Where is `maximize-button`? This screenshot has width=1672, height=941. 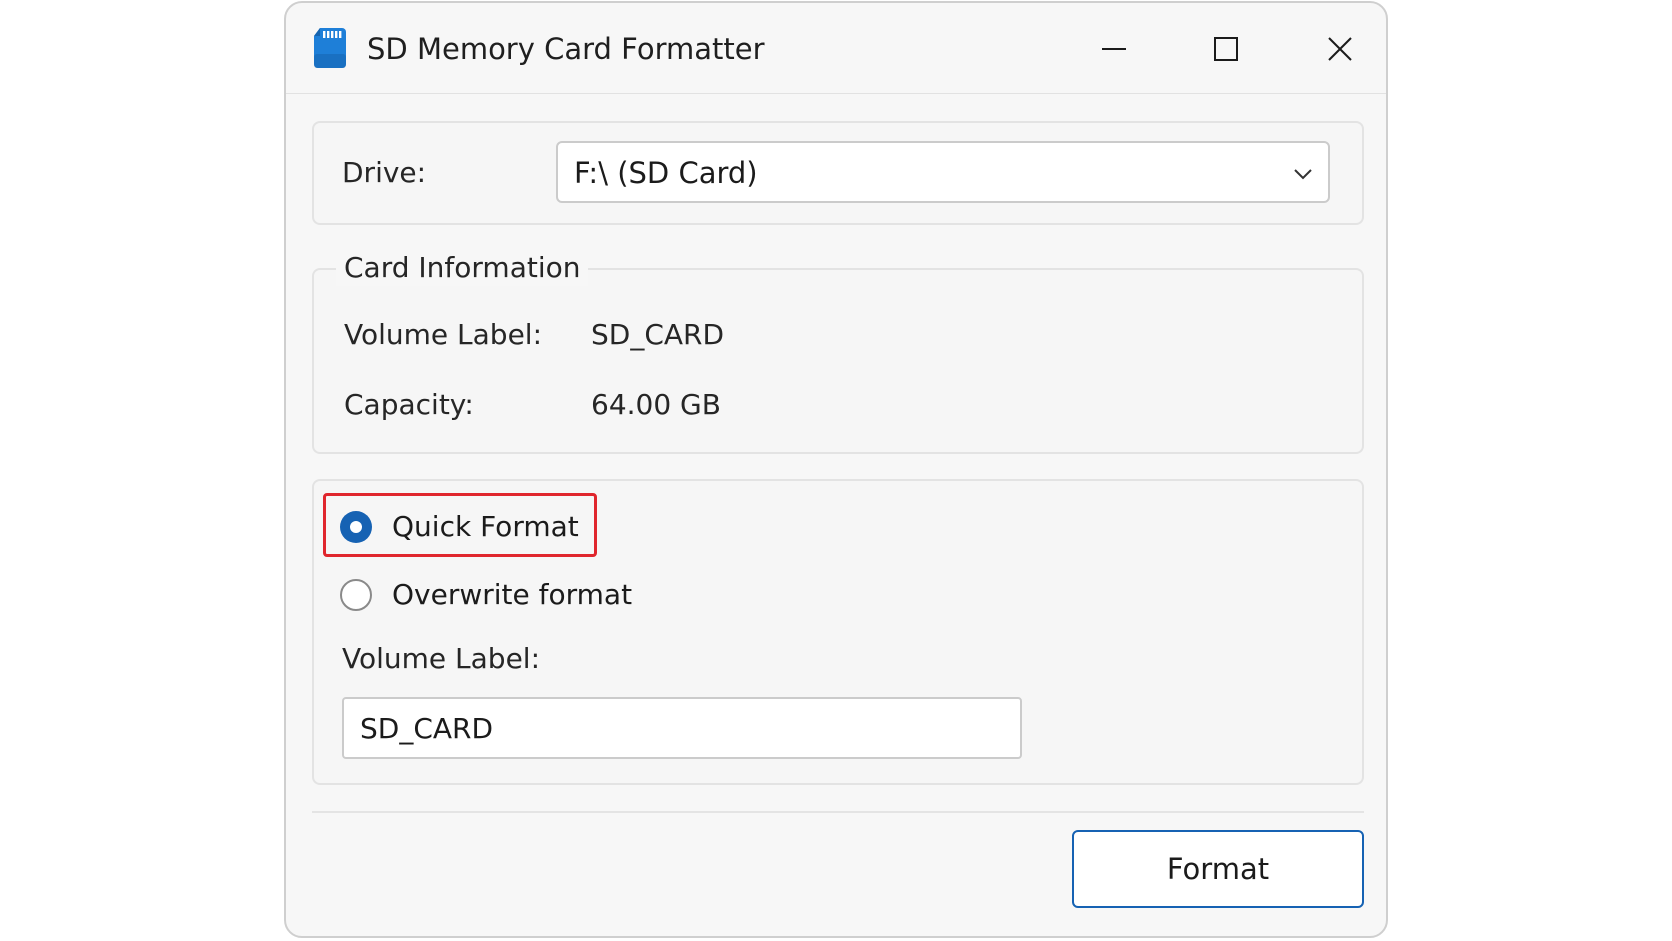 maximize-button is located at coordinates (1226, 49).